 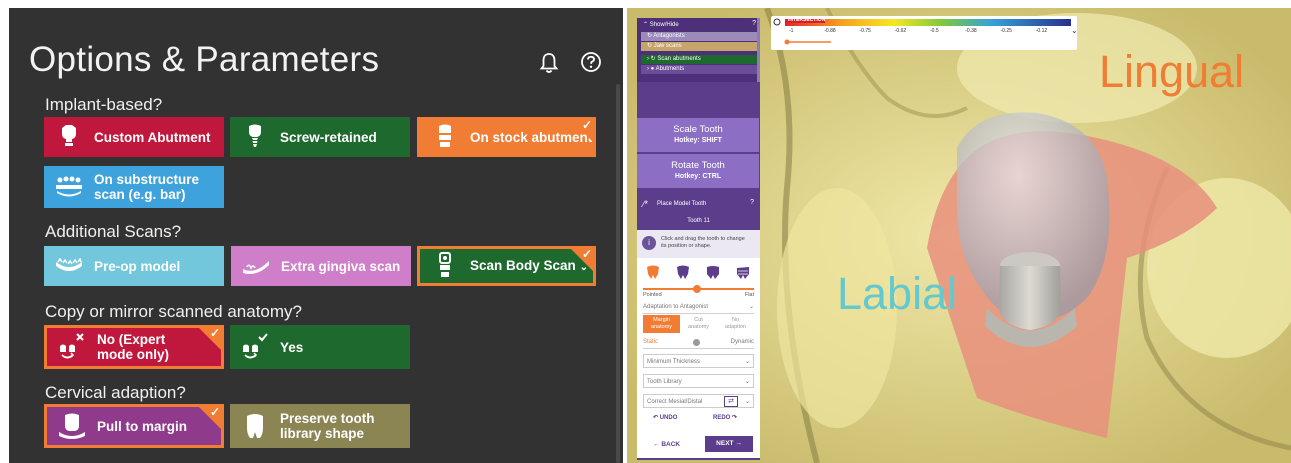 I want to click on lingual-text: Lingual, so click(x=1172, y=71).